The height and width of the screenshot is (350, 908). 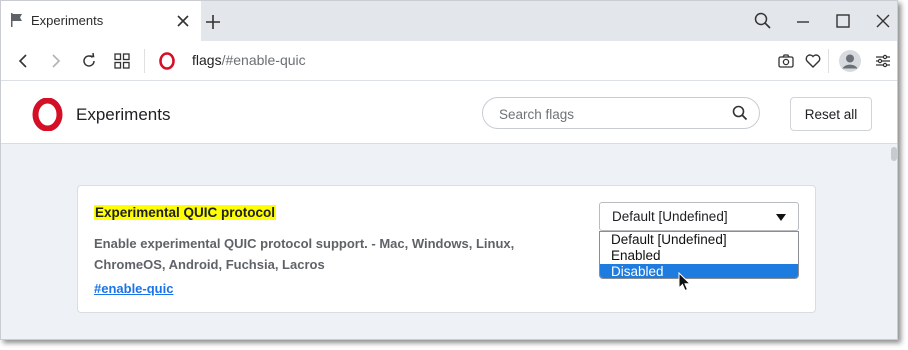 What do you see at coordinates (740, 113) in the screenshot?
I see `search-icon` at bounding box center [740, 113].